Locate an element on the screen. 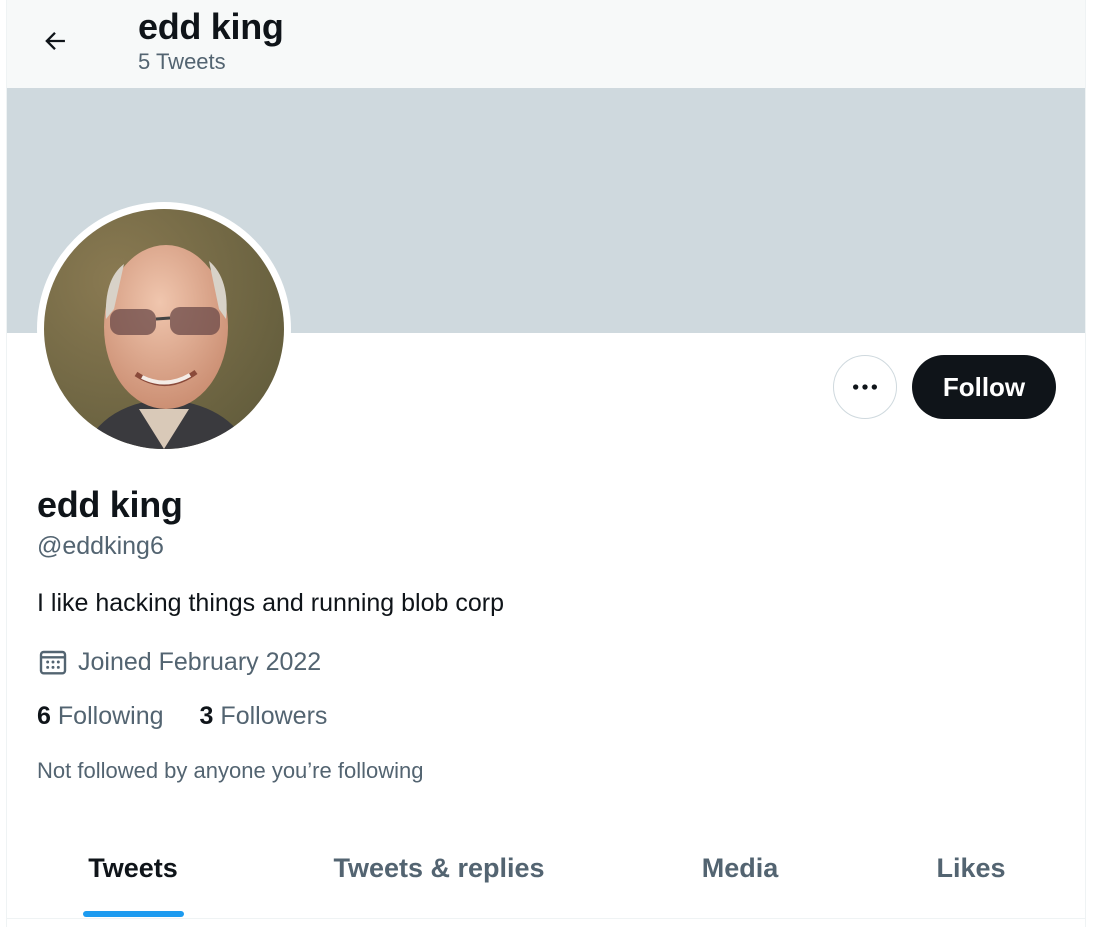 The image size is (1114, 927). followers-link: 3 Followers is located at coordinates (264, 716).